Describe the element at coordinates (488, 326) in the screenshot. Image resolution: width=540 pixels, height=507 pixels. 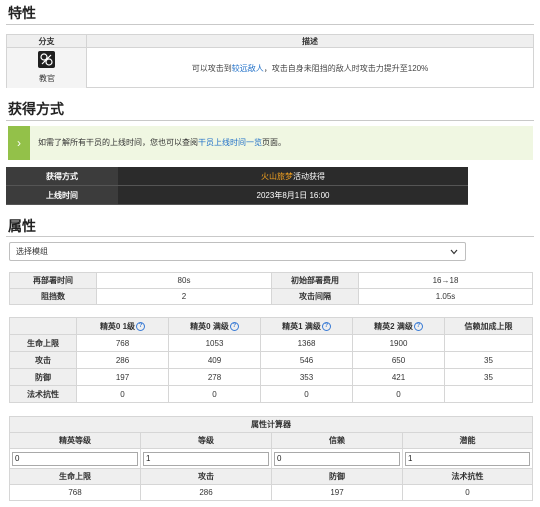
I see `stats-header: 信赖加成上限` at that location.